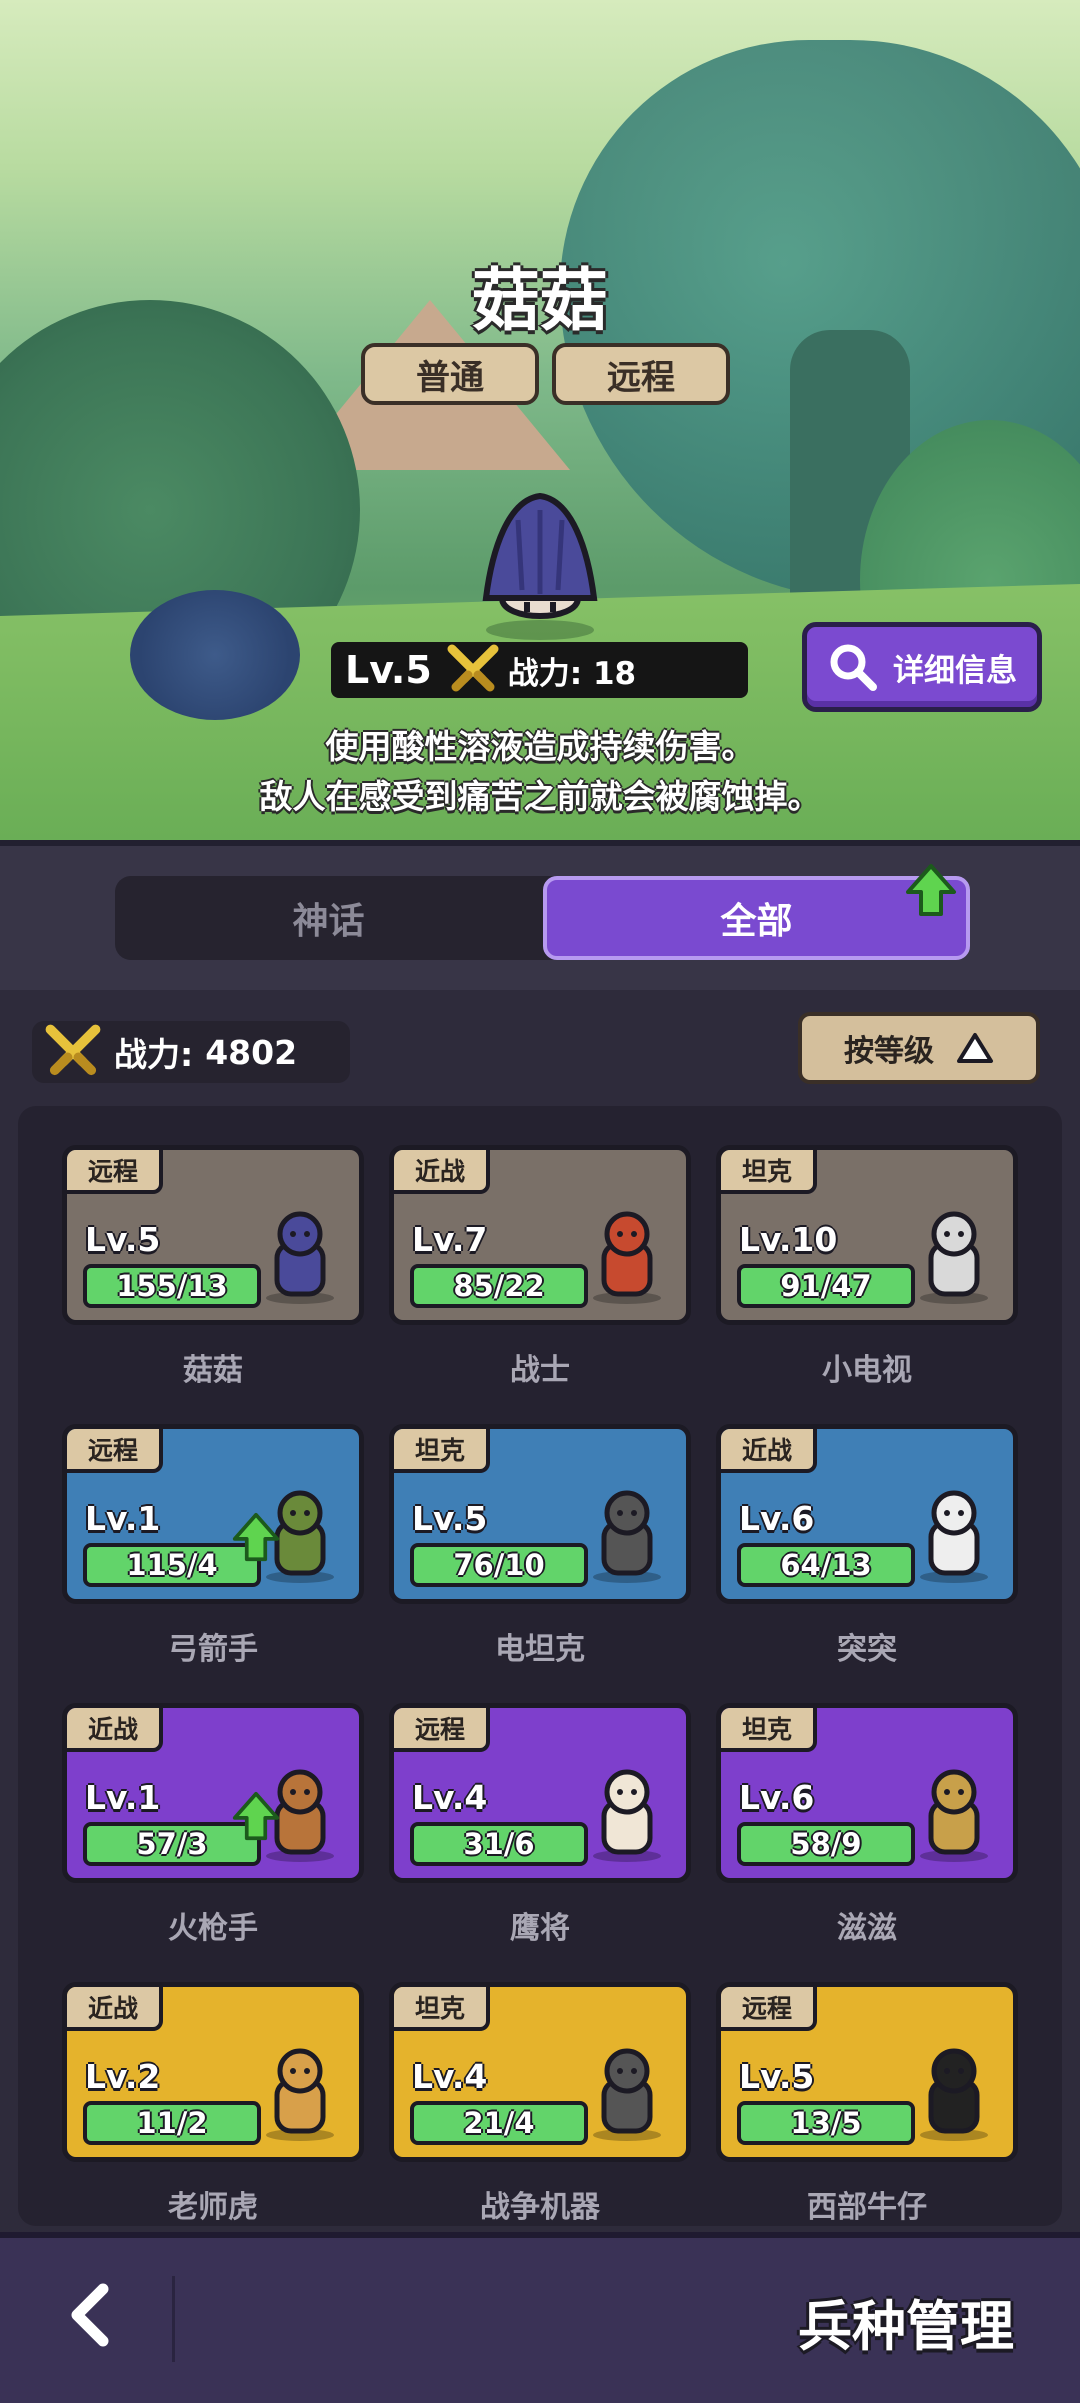 This screenshot has height=2403, width=1080. Describe the element at coordinates (906, 2326) in the screenshot. I see `page-title: 兵种管理` at that location.